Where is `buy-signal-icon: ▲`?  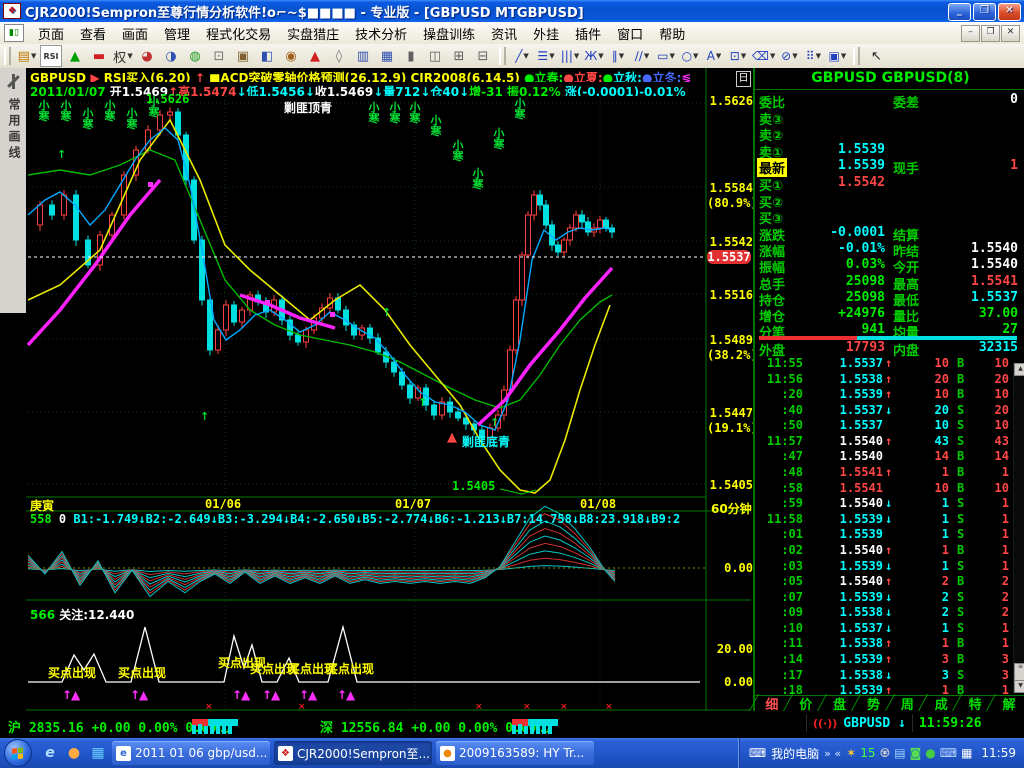 buy-signal-icon: ▲ is located at coordinates (75, 56).